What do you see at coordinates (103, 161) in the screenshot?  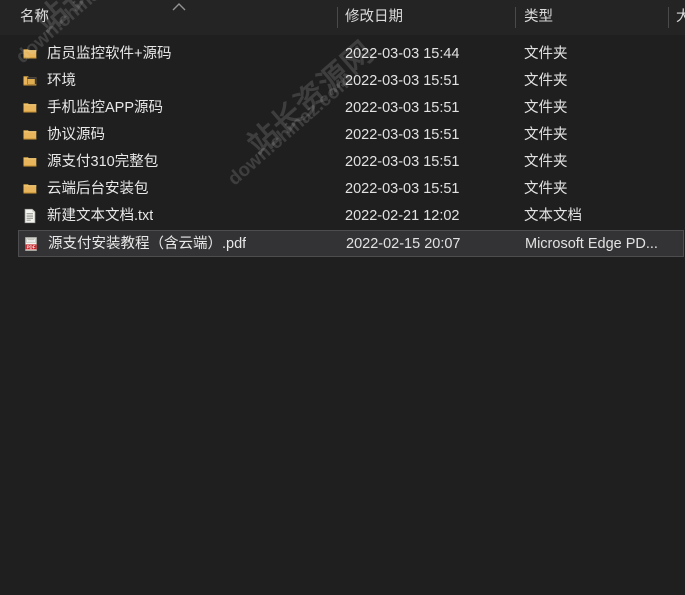 I see `file-name-label: 源支付310完整包` at bounding box center [103, 161].